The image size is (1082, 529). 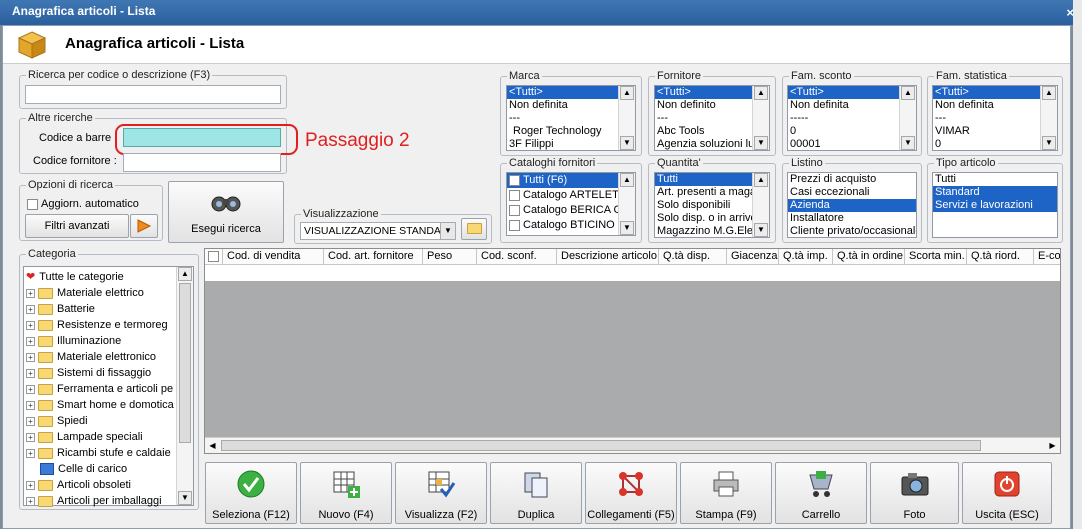 What do you see at coordinates (726, 493) in the screenshot?
I see `stampa-button: Stampa (F9)` at bounding box center [726, 493].